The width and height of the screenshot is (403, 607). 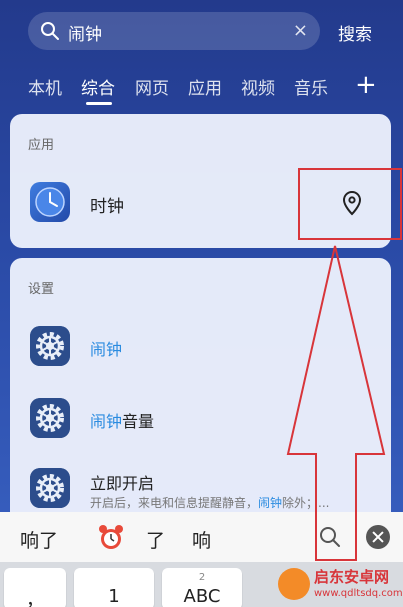 What do you see at coordinates (45, 86) in the screenshot?
I see `tab-local: 本机` at bounding box center [45, 86].